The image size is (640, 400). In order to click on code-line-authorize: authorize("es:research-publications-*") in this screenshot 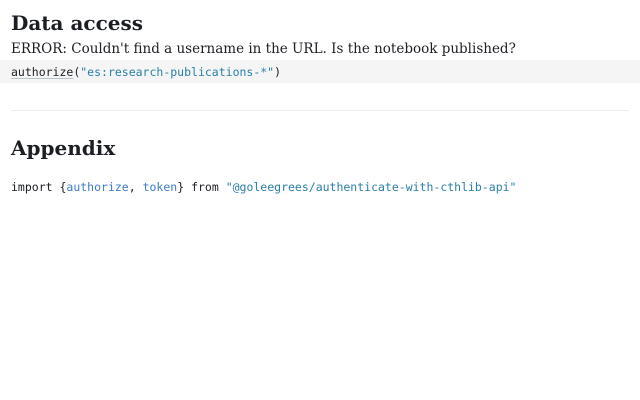, I will do `click(146, 72)`.